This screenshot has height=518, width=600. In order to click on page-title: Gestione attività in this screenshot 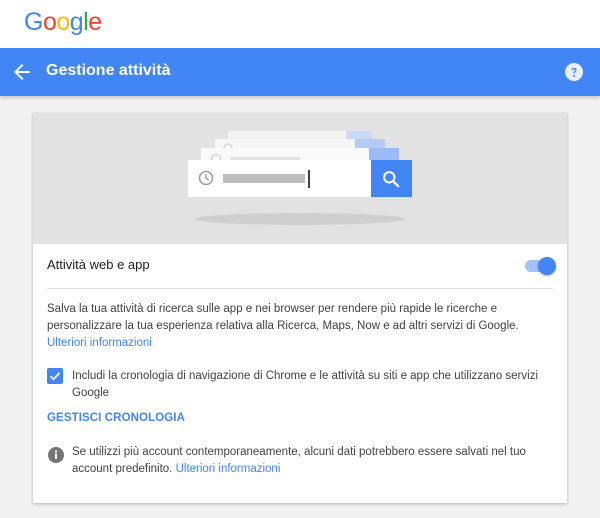, I will do `click(108, 70)`.